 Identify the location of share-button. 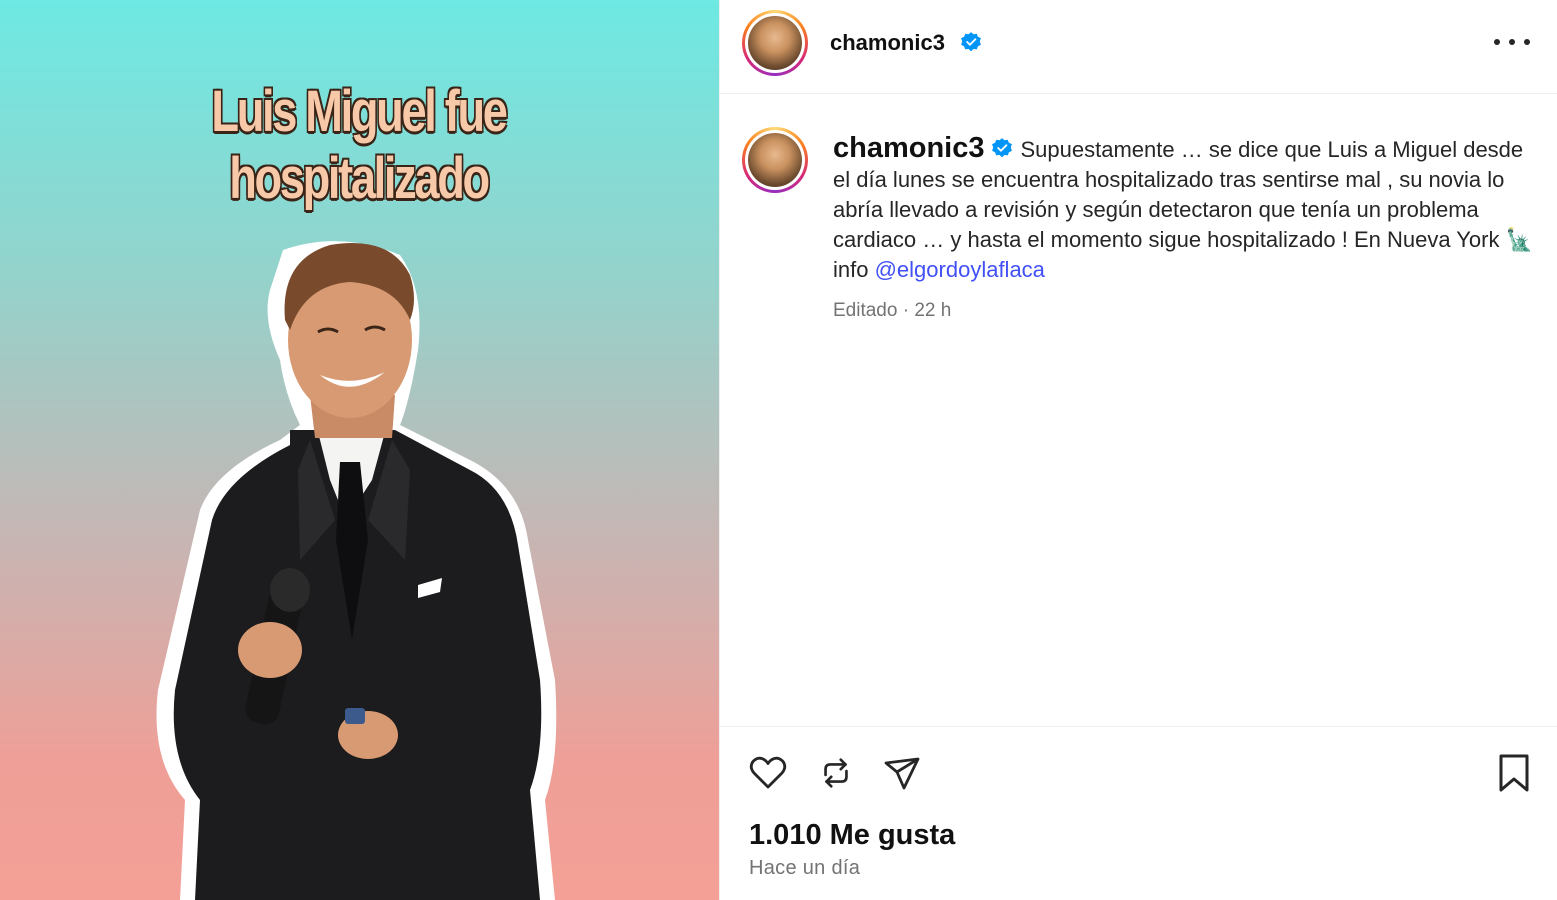
(902, 773).